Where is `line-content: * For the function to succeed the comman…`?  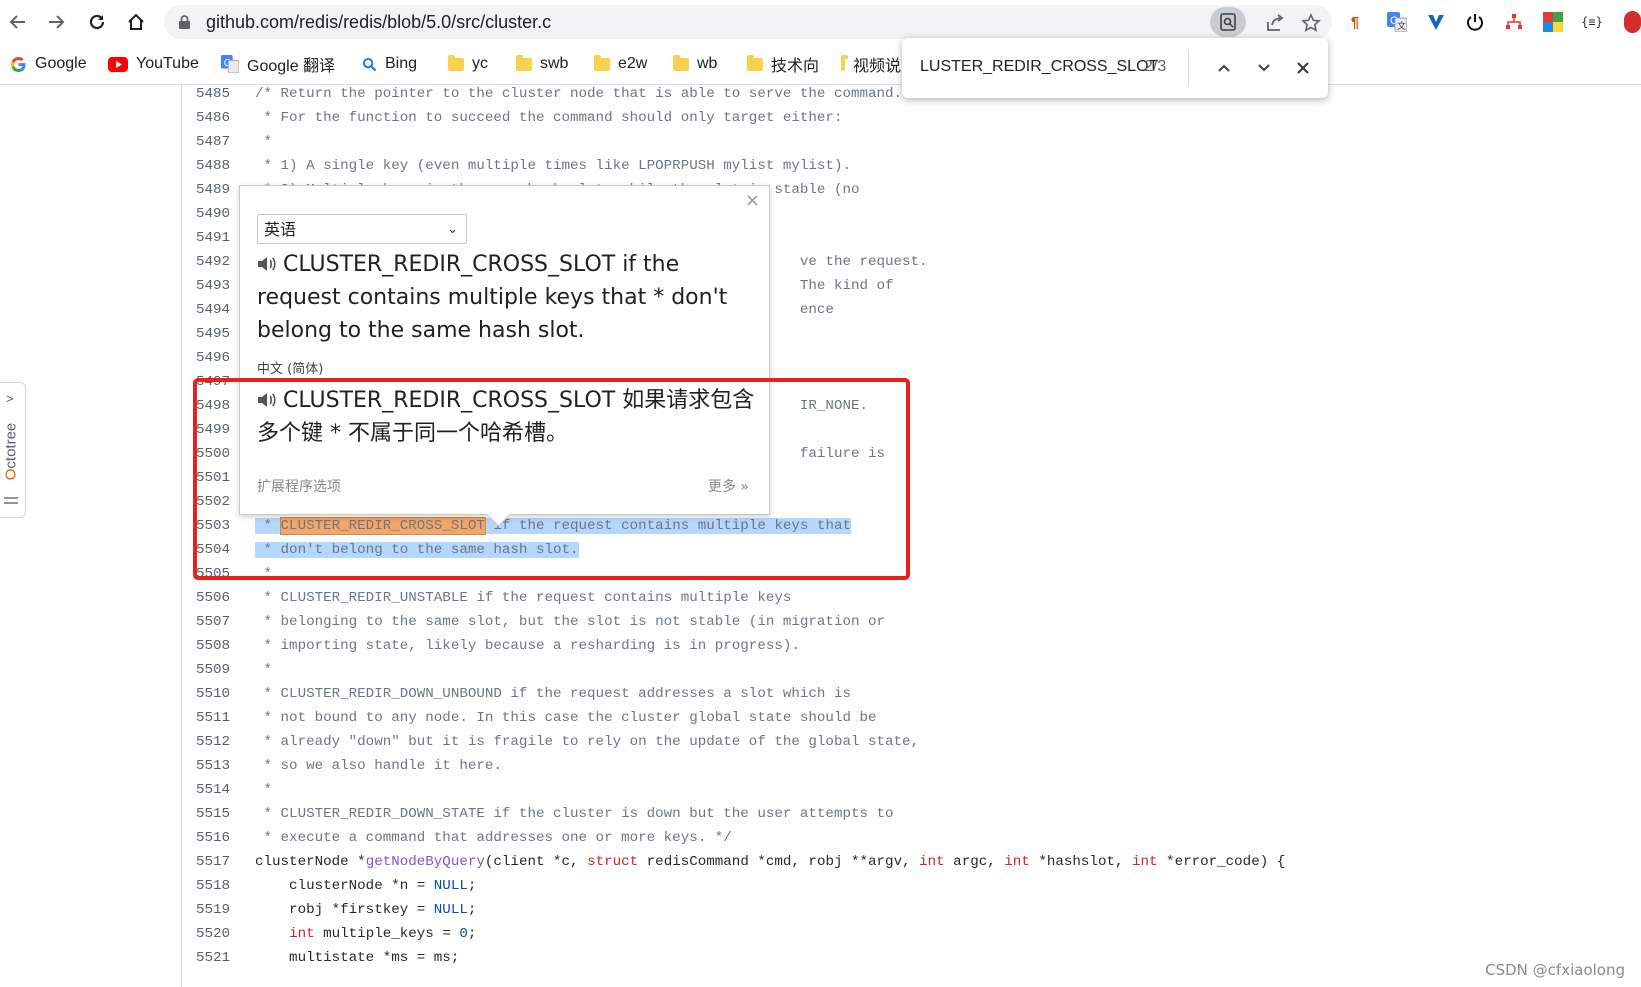
line-content: * For the function to succeed the comman… is located at coordinates (549, 118).